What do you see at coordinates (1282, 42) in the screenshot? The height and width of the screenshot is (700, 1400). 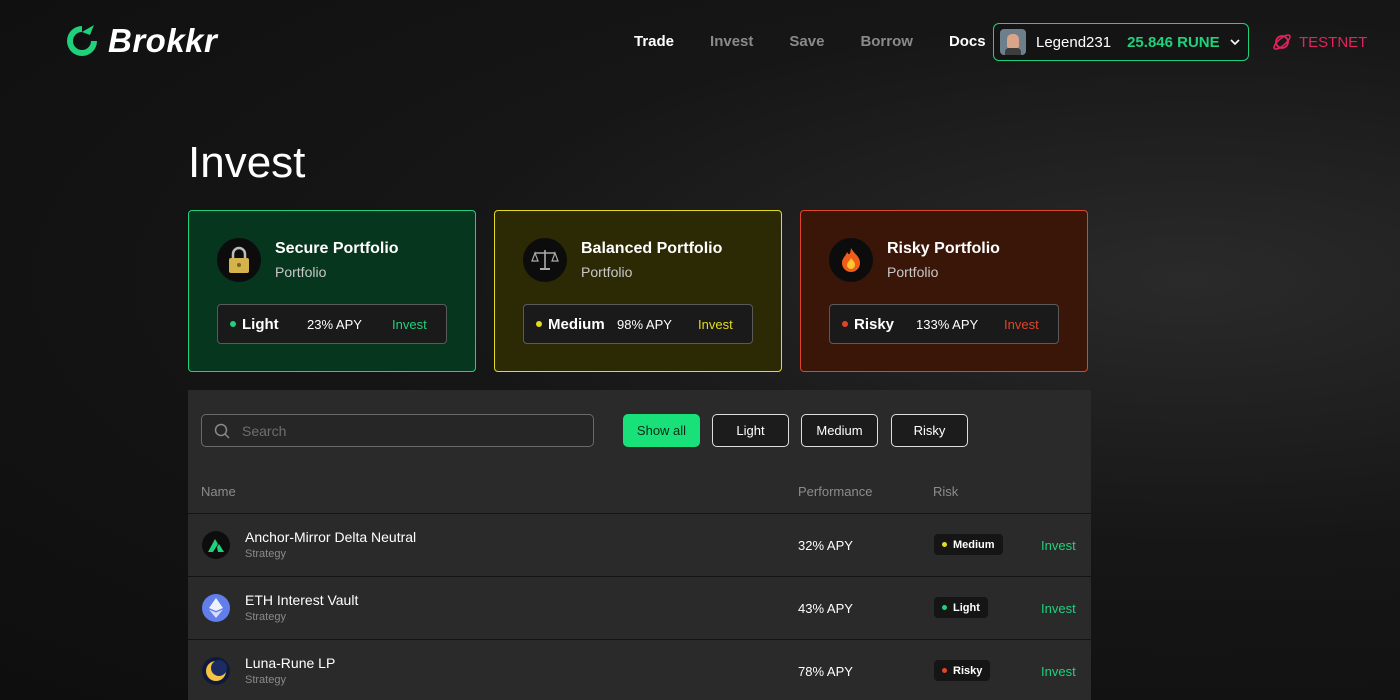 I see `planet-icon` at bounding box center [1282, 42].